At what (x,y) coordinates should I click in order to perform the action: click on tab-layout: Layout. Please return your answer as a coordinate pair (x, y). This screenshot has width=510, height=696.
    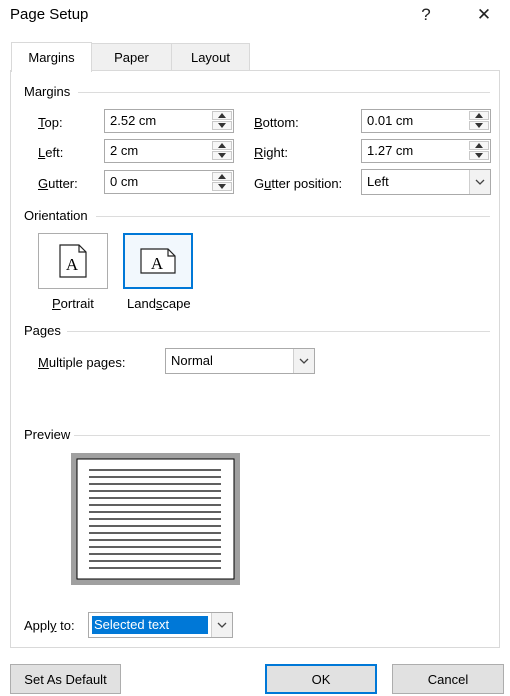
    Looking at the image, I should click on (210, 57).